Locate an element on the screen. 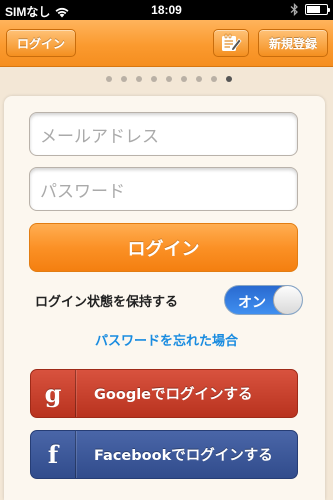 This screenshot has width=333, height=500. google-login-button: g Googleでログインする is located at coordinates (164, 393).